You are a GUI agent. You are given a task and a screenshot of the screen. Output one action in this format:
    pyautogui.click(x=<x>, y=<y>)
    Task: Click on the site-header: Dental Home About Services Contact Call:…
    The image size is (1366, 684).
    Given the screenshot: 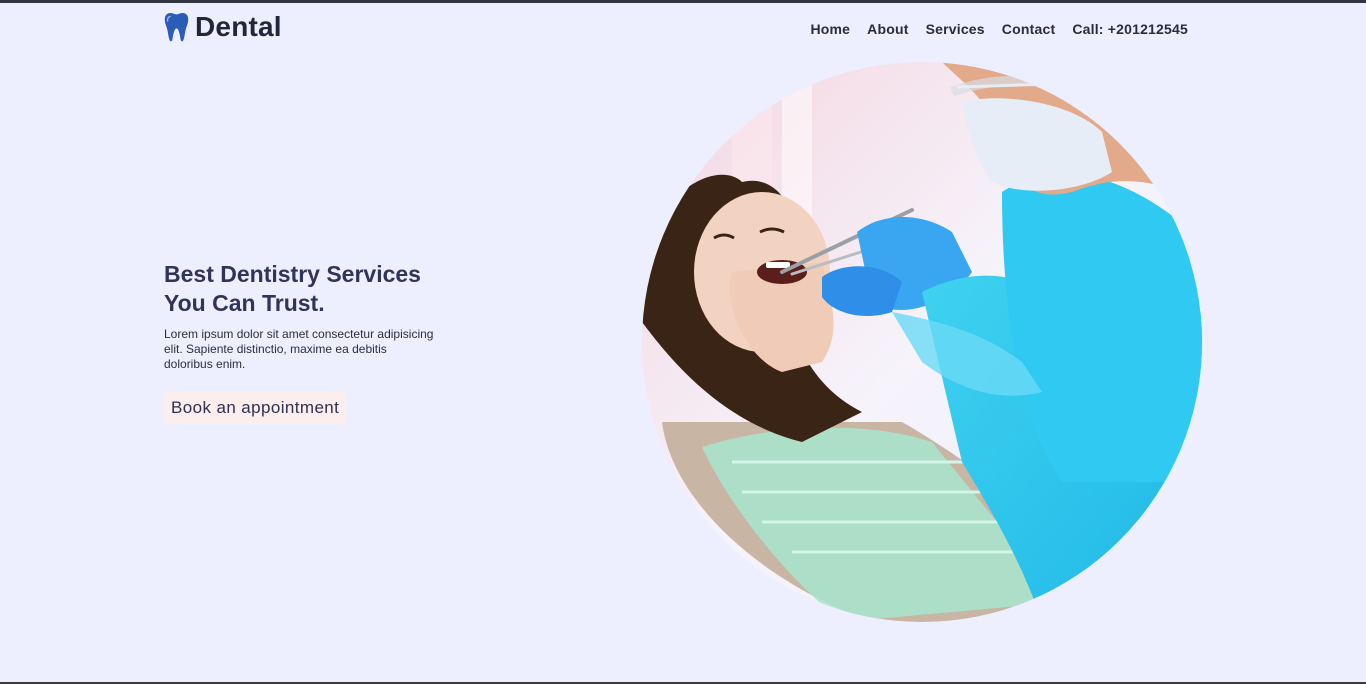 What is the action you would take?
    pyautogui.click(x=676, y=29)
    